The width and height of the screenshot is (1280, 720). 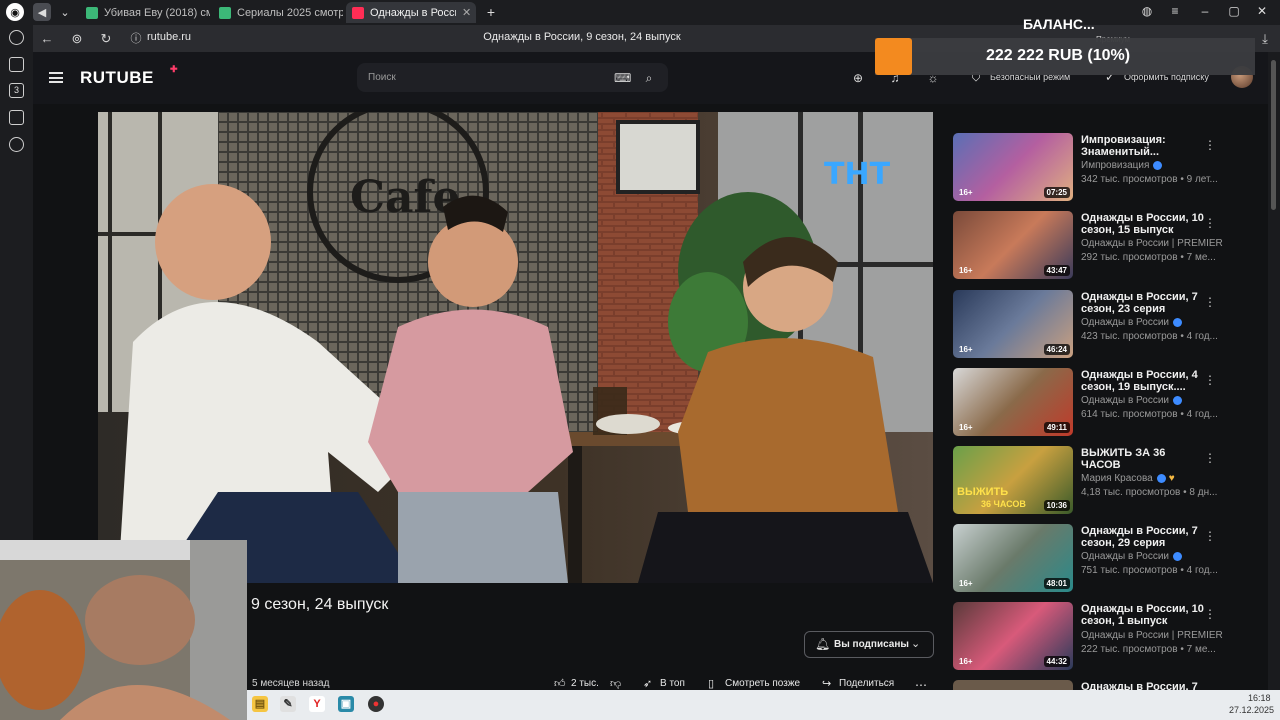 I want to click on video-card-title: ВЫЖИТЬ ЗА 36 ЧАСОВ, so click(x=1143, y=459).